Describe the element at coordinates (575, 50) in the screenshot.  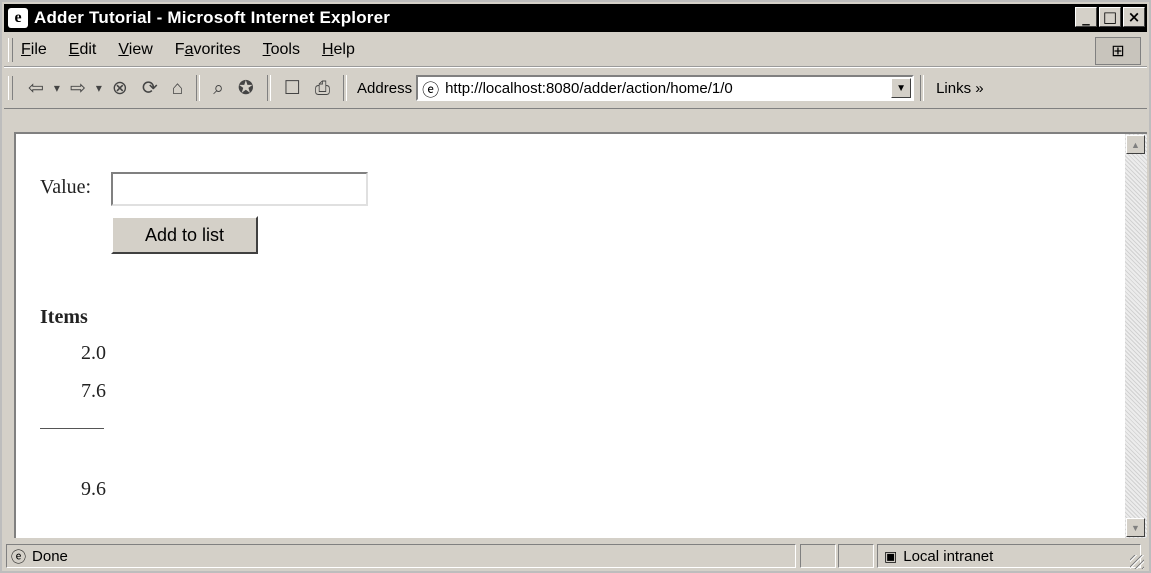
I see `menu-bar: File Edit View Favorites Tools Help ⊞` at that location.